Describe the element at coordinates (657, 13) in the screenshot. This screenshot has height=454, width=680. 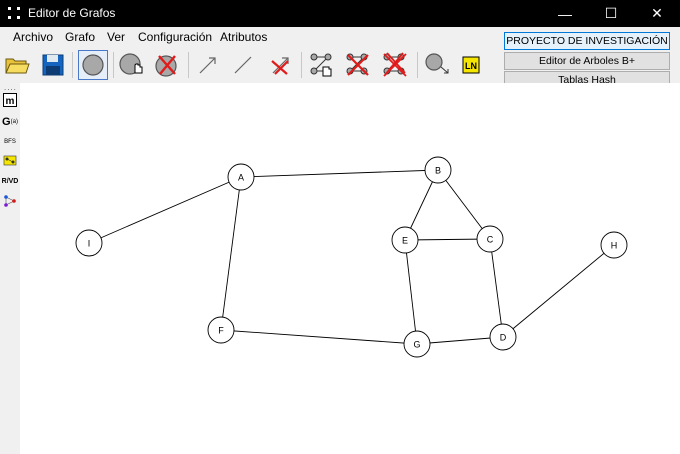
I see `close-button: ✕` at that location.